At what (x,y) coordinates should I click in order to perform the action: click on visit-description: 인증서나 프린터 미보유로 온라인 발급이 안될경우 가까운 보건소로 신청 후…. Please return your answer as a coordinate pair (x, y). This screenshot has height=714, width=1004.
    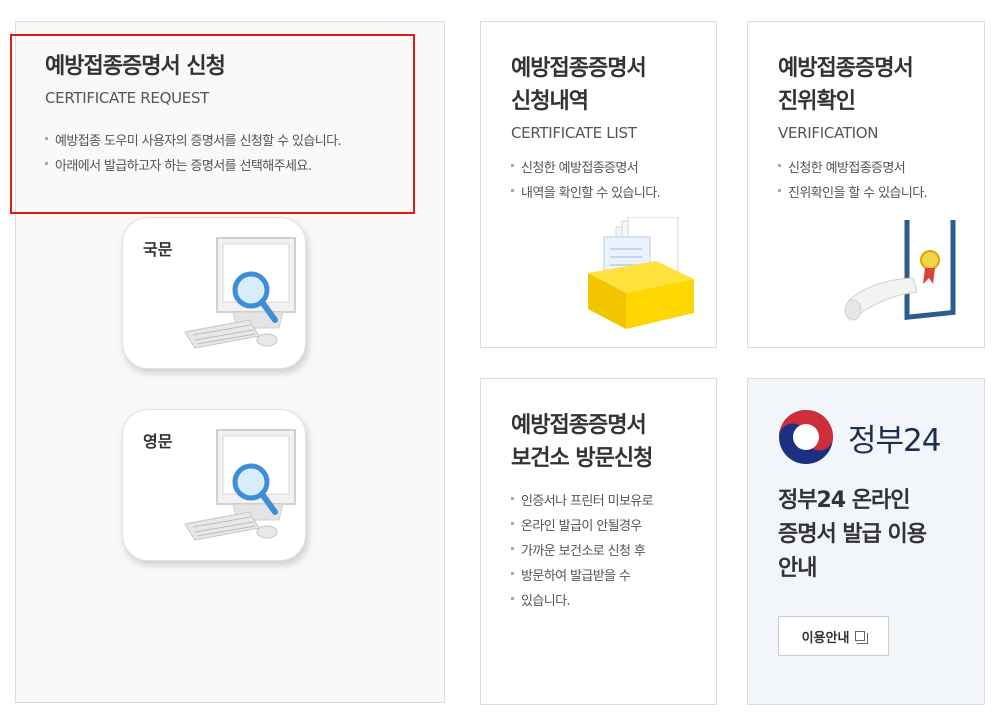
    Looking at the image, I should click on (611, 551).